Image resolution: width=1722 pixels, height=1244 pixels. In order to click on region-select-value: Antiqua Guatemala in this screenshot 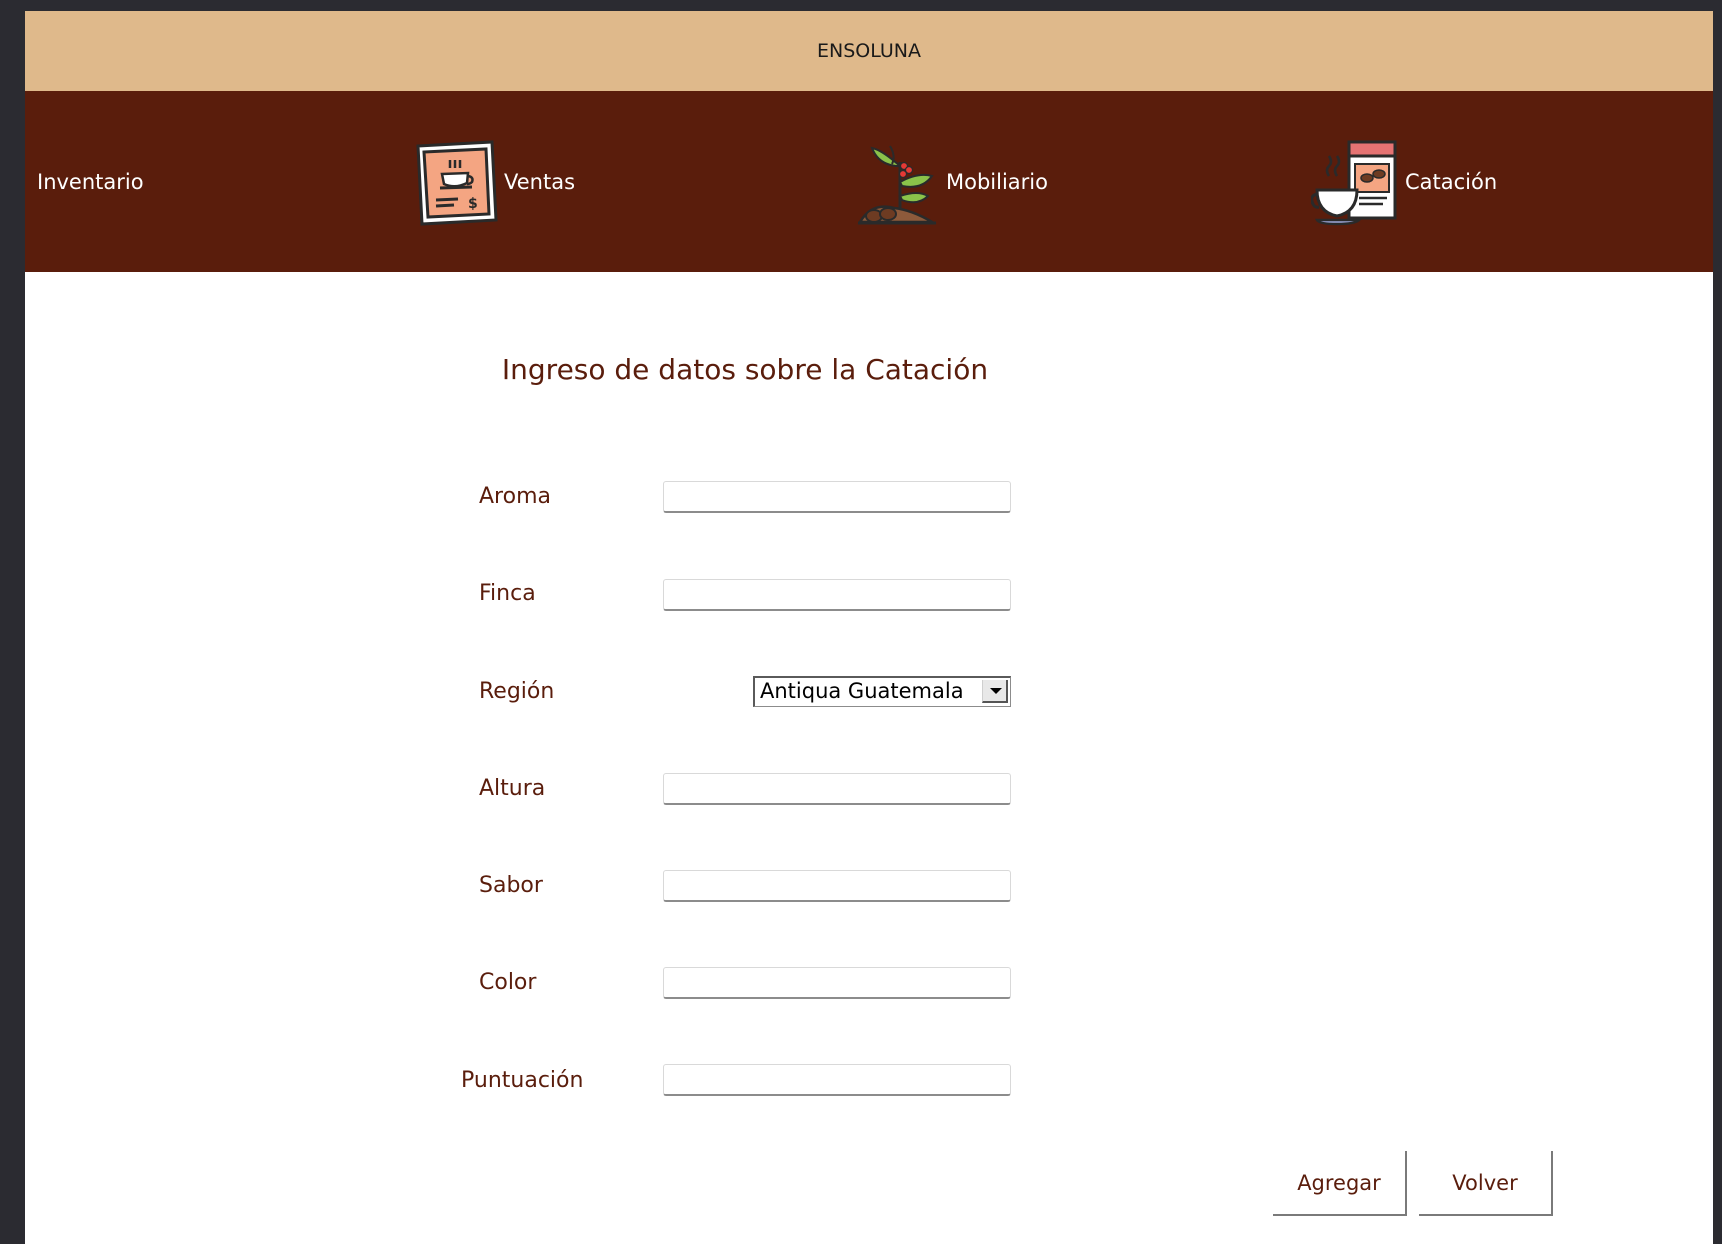, I will do `click(862, 691)`.